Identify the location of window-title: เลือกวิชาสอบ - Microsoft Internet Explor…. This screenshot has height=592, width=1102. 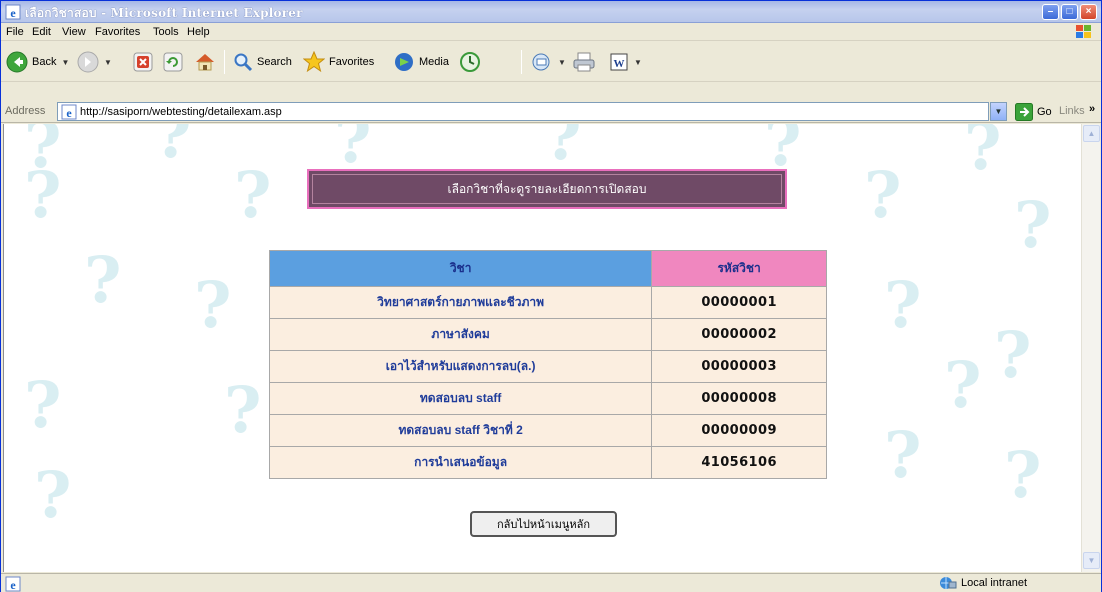
(164, 13).